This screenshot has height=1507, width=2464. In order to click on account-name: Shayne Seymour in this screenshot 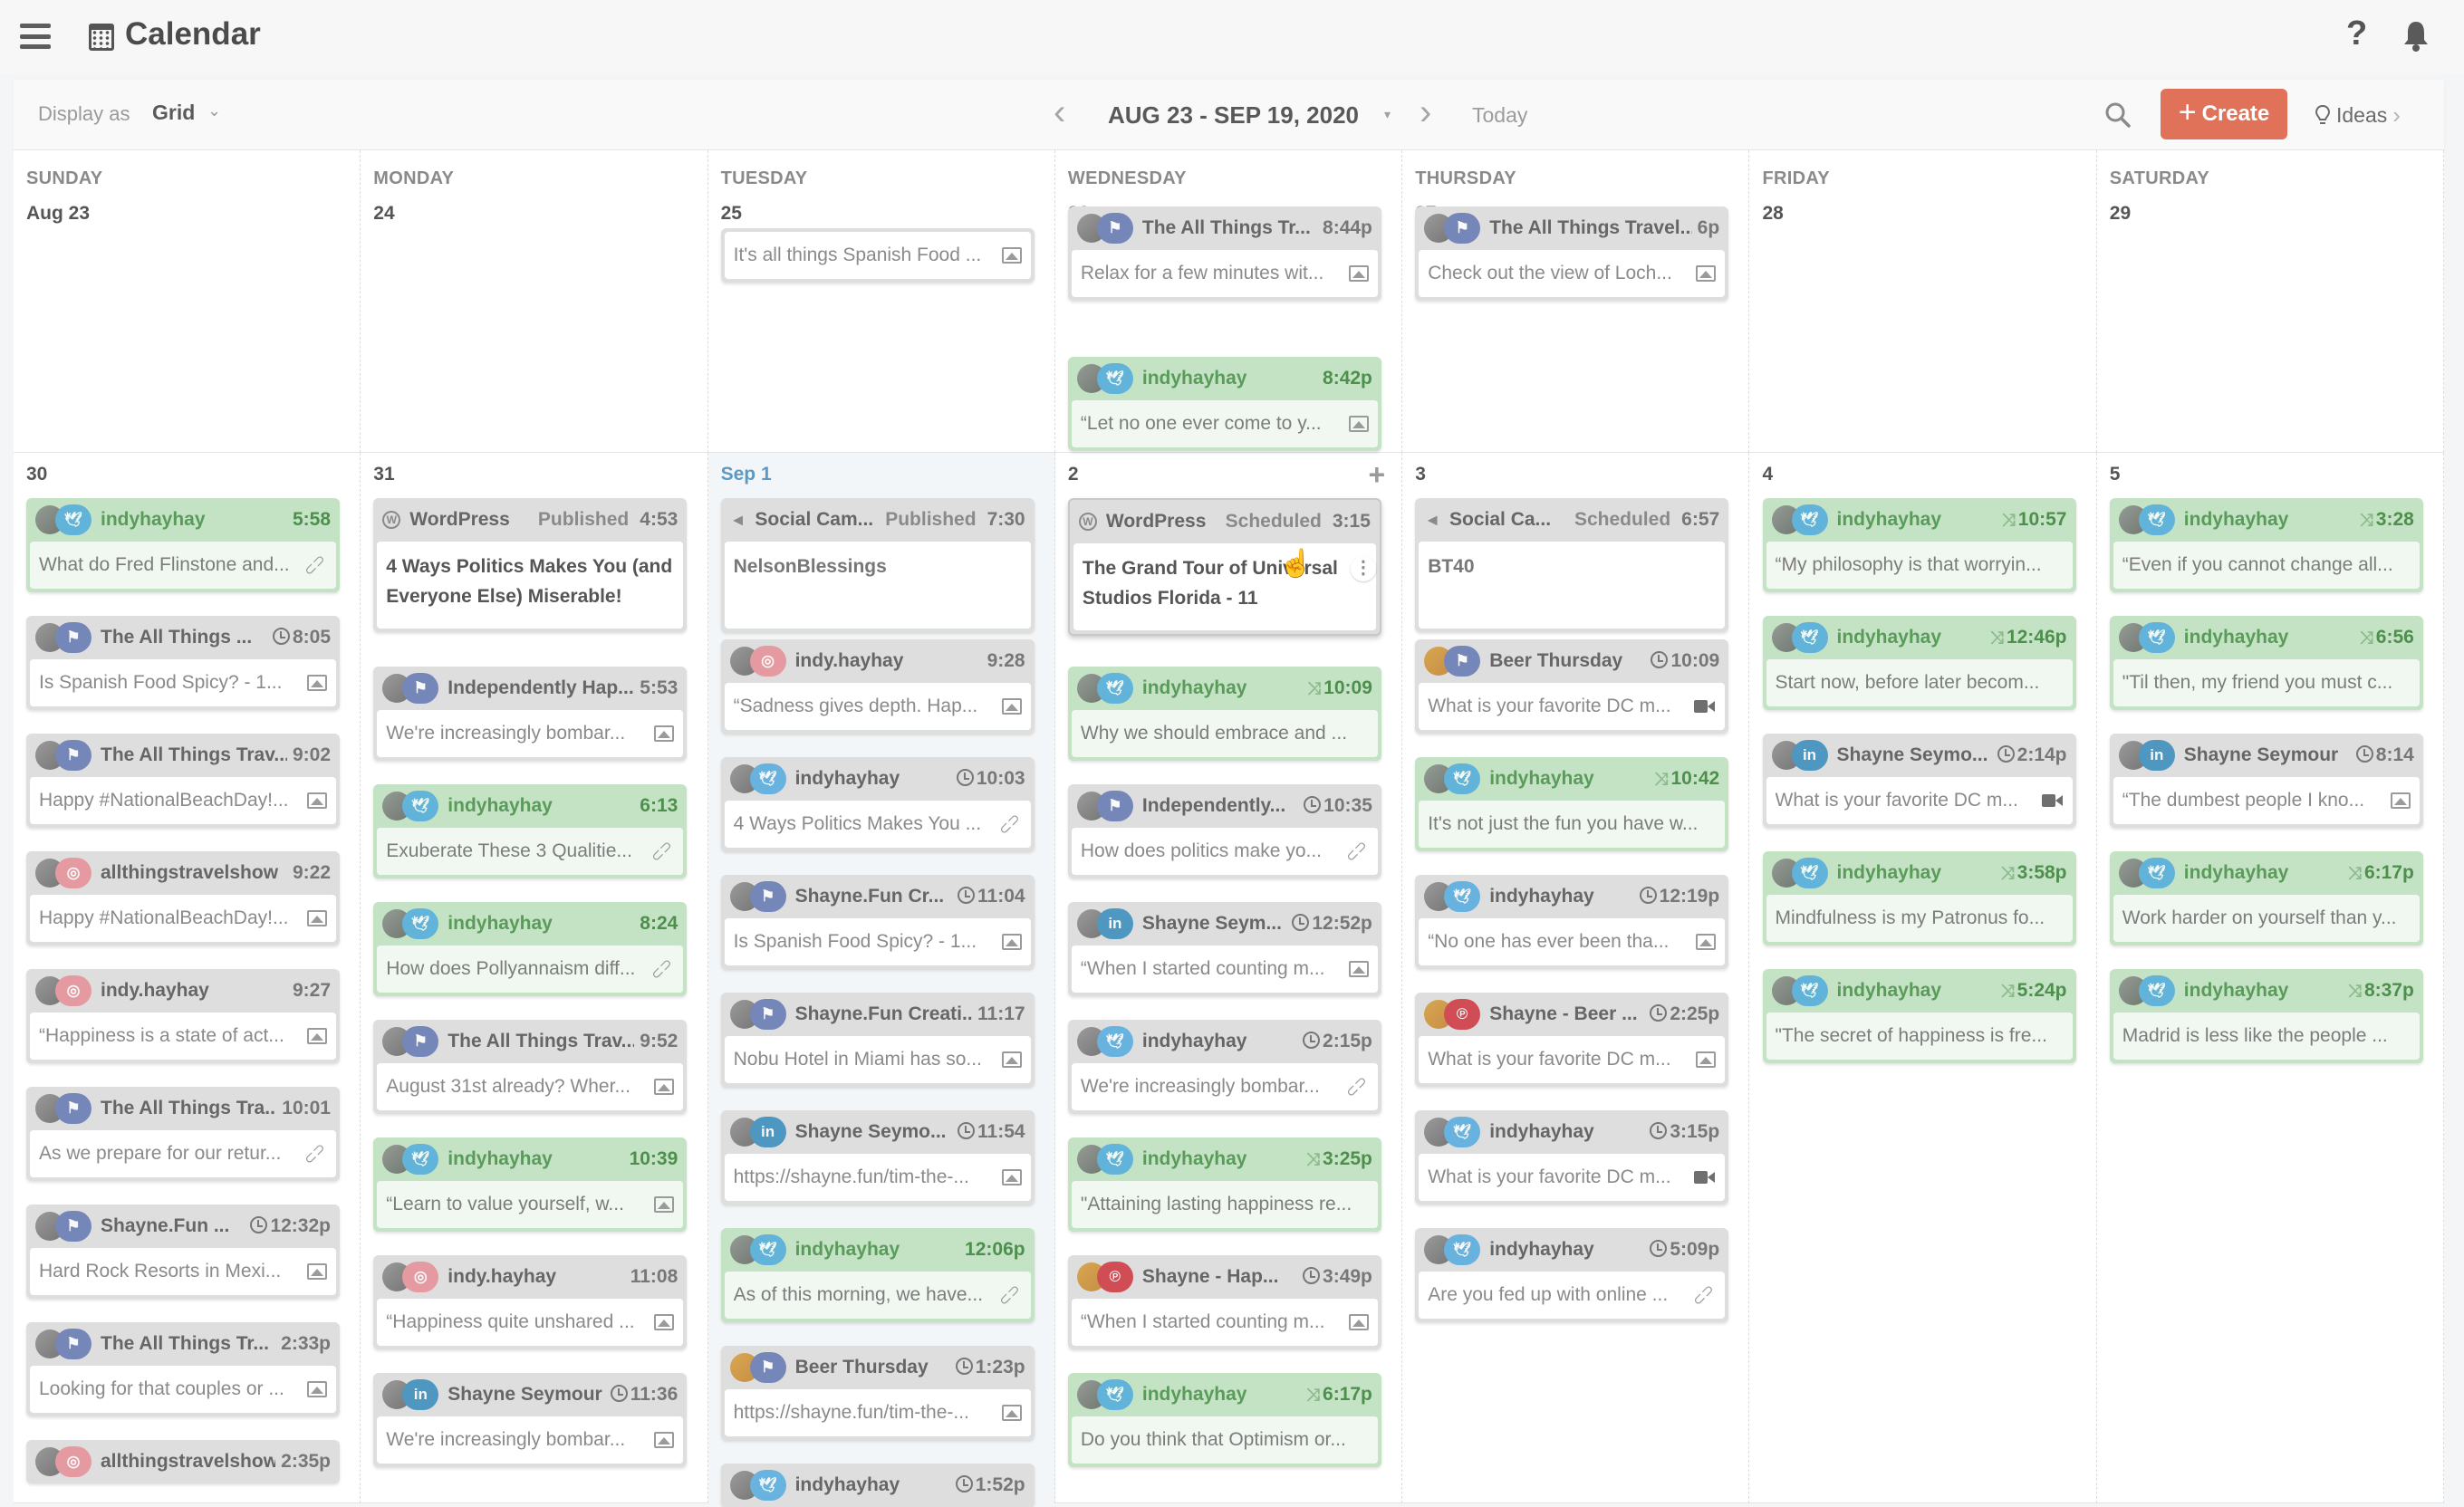, I will do `click(525, 1394)`.